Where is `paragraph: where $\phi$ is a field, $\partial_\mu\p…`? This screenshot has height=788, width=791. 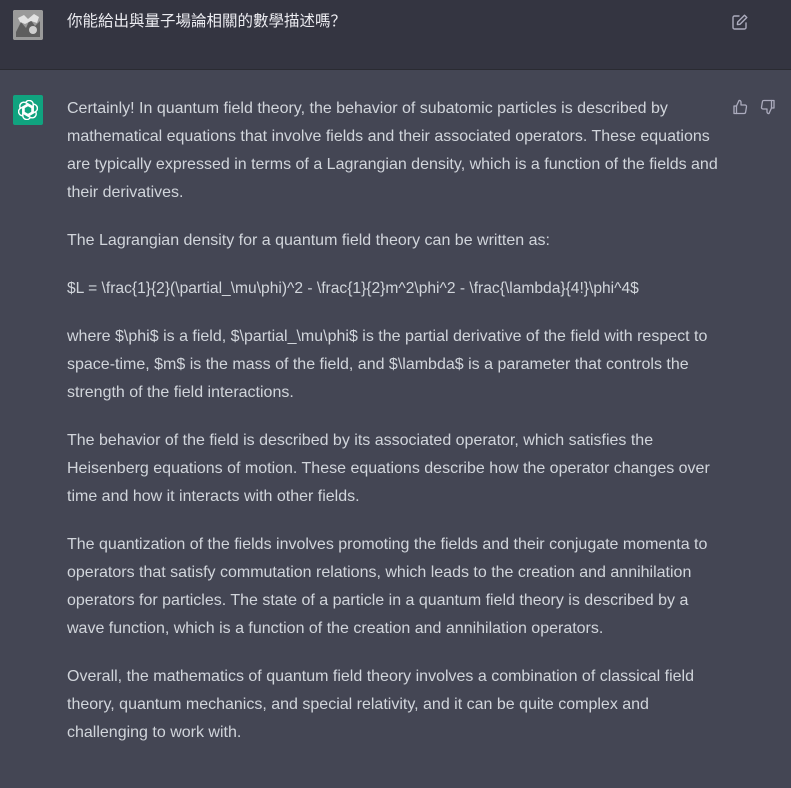
paragraph: where $\phi$ is a field, $\partial_\mu\p… is located at coordinates (387, 364).